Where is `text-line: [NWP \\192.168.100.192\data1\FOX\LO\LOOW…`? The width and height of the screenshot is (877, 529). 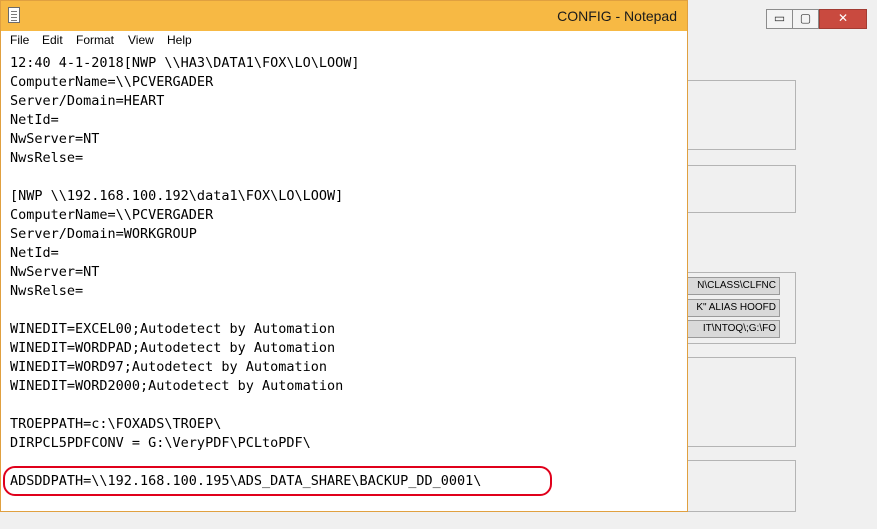 text-line: [NWP \\192.168.100.192\data1\FOX\LO\LOOW… is located at coordinates (177, 196).